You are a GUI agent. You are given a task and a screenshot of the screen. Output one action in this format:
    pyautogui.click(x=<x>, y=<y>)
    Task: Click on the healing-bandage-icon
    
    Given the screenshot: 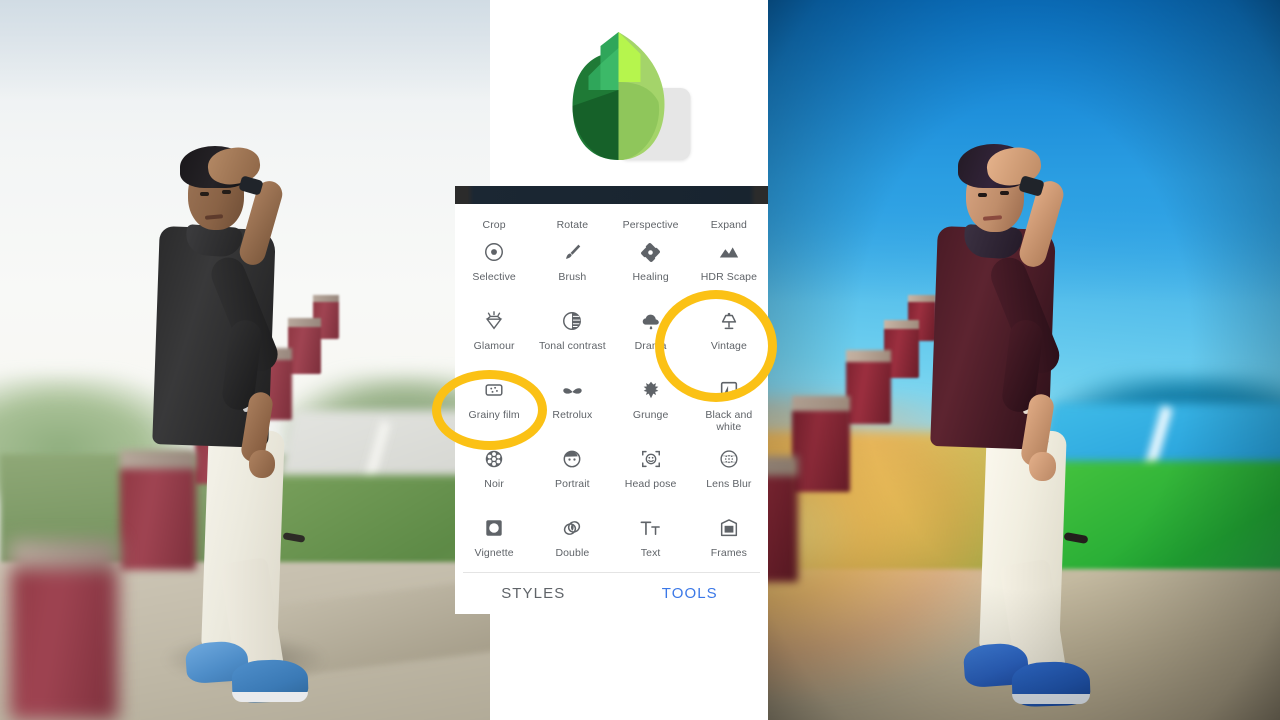 What is the action you would take?
    pyautogui.click(x=651, y=252)
    